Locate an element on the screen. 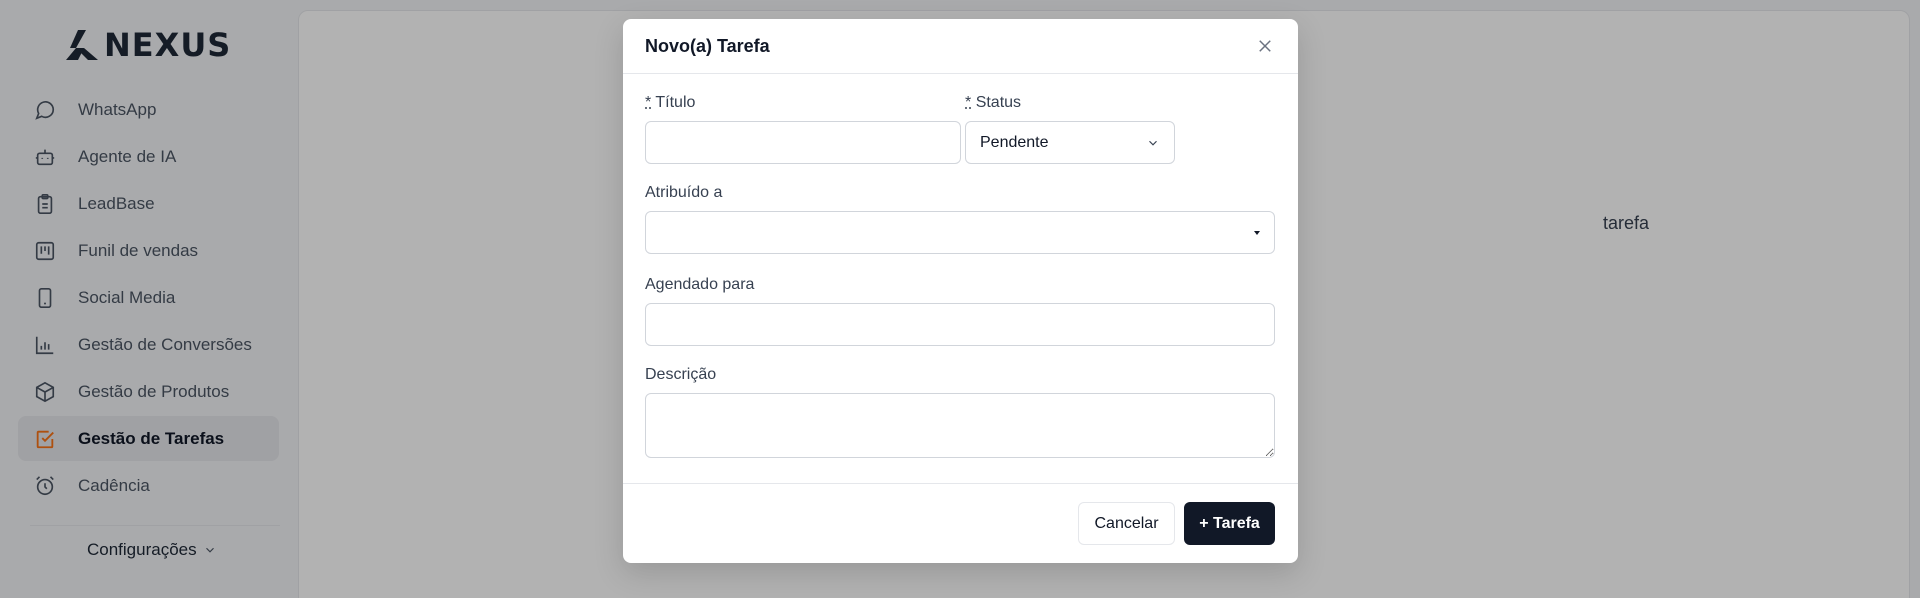 This screenshot has height=598, width=1920. descricao-label-text: Descrição is located at coordinates (681, 374).